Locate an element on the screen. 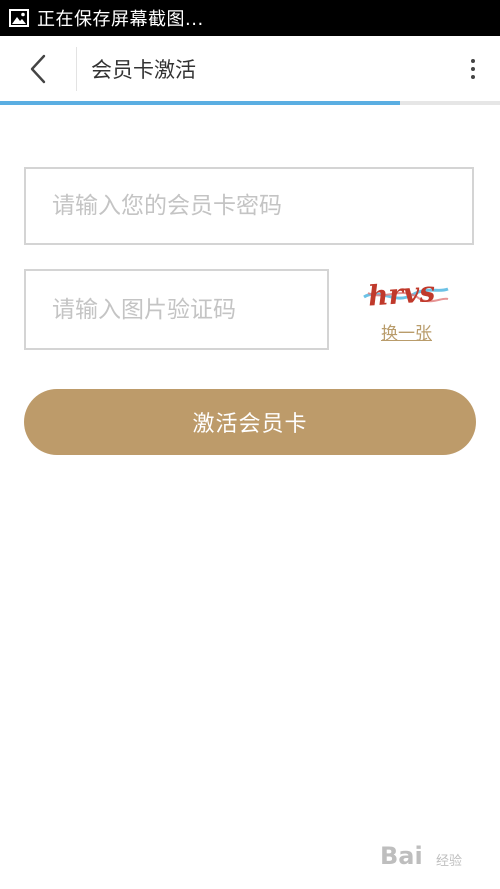 The height and width of the screenshot is (889, 500). baidu-watermark: Bai 经验 is located at coordinates (436, 856).